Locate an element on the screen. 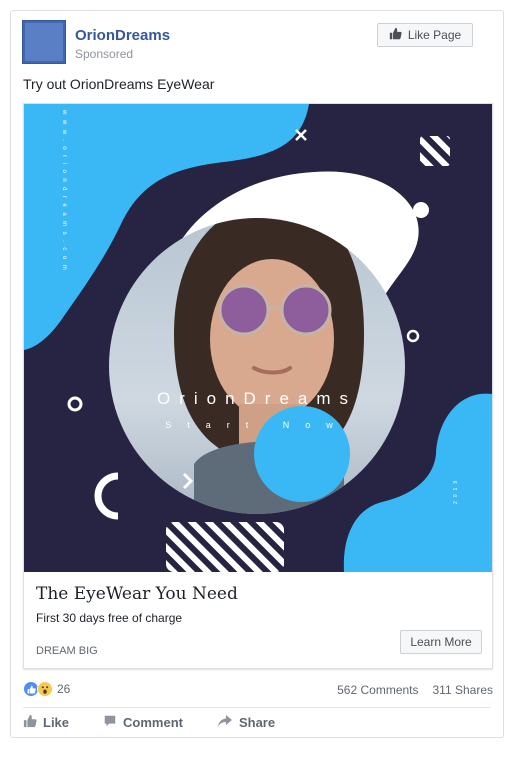 This screenshot has width=516, height=760. ad-description: First 30 days free of charge is located at coordinates (109, 618).